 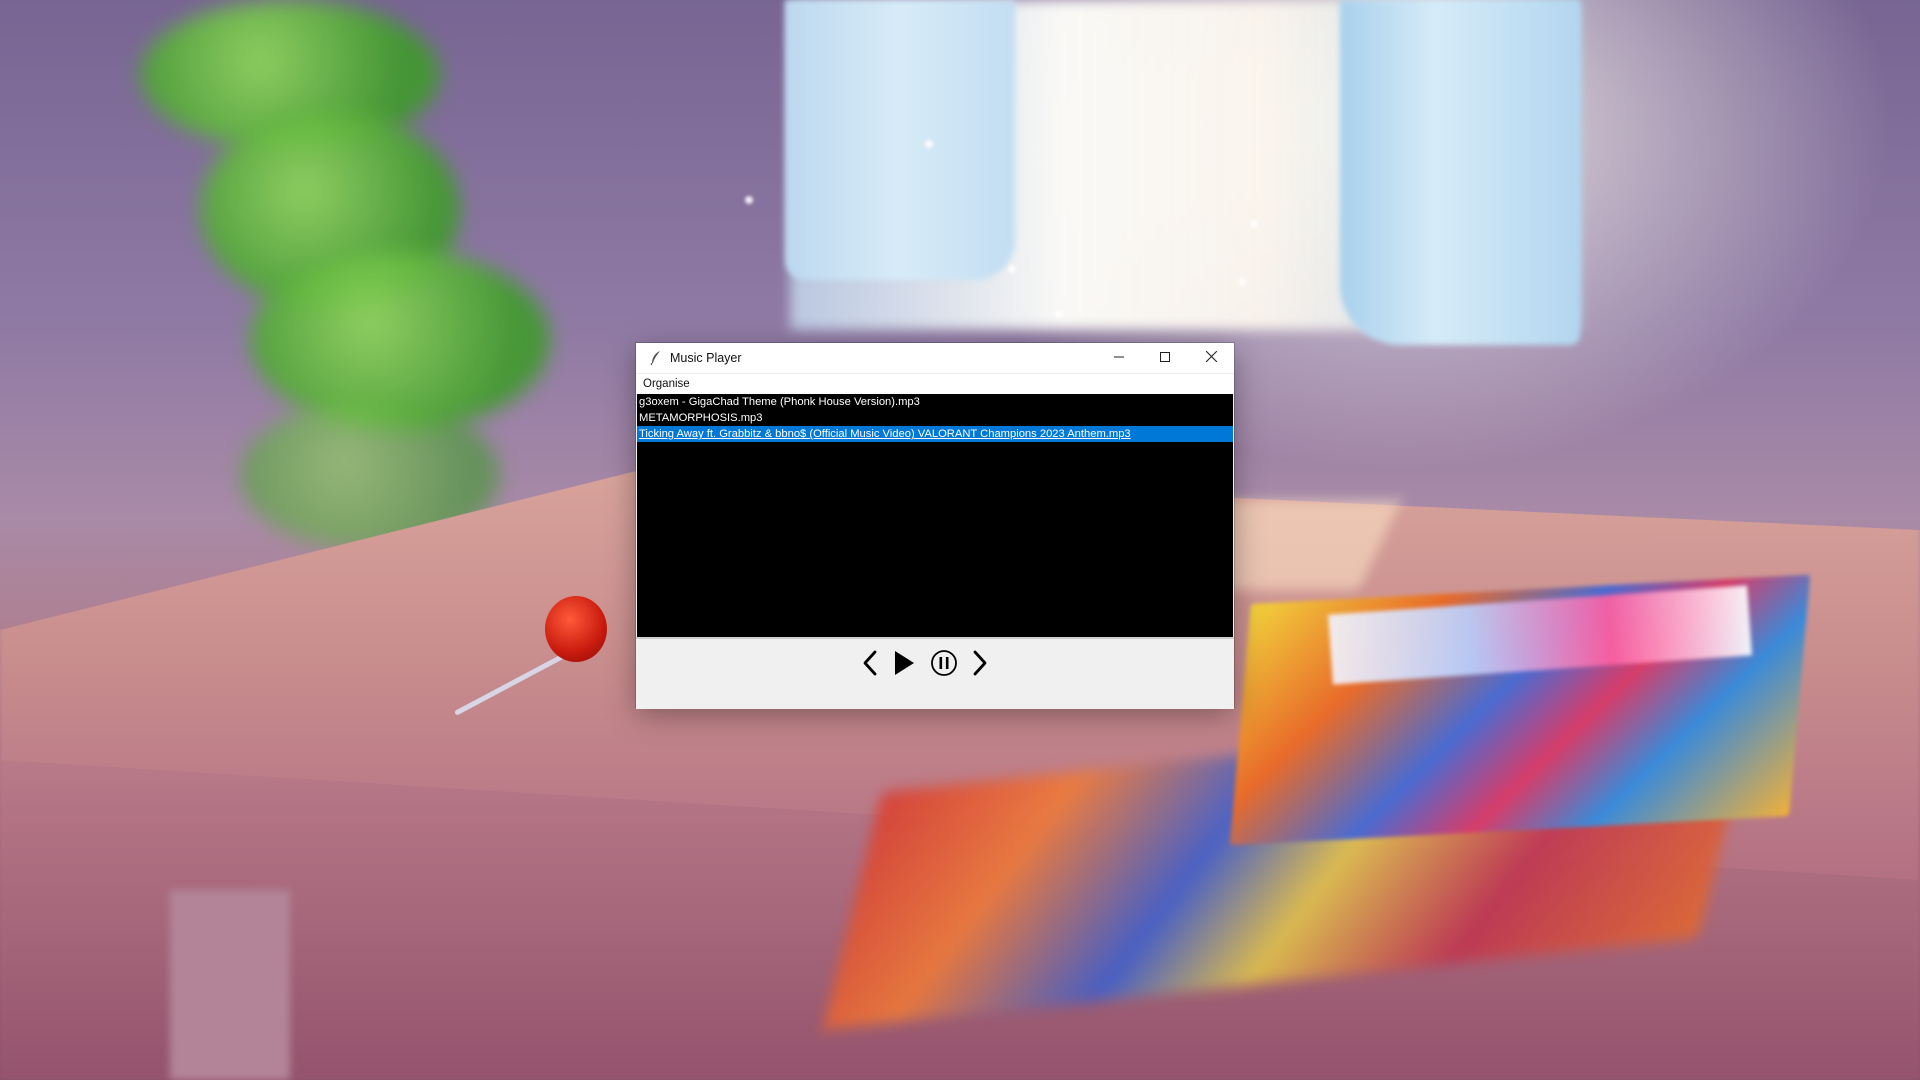 I want to click on chevron-left-icon, so click(x=870, y=665).